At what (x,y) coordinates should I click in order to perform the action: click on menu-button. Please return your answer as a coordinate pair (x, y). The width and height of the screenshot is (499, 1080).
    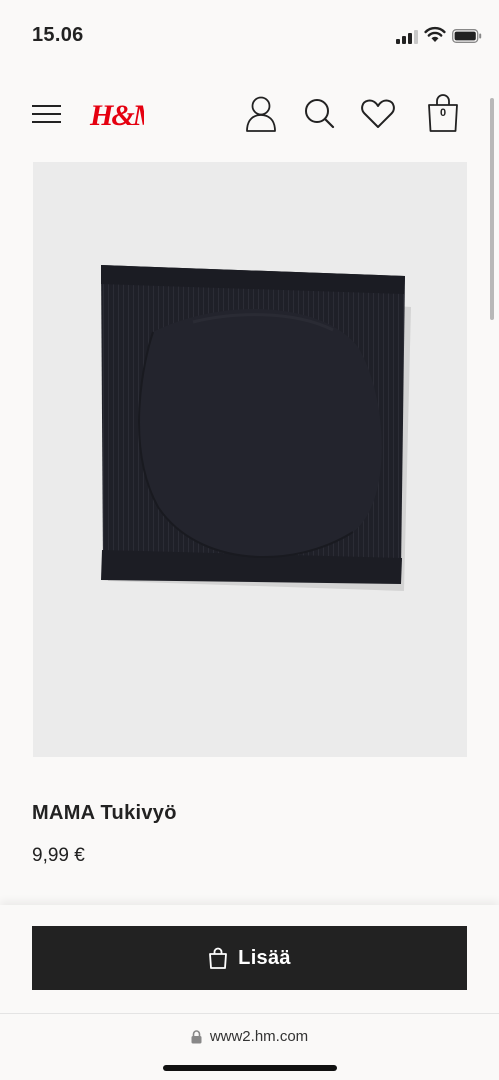
    Looking at the image, I should click on (47, 114).